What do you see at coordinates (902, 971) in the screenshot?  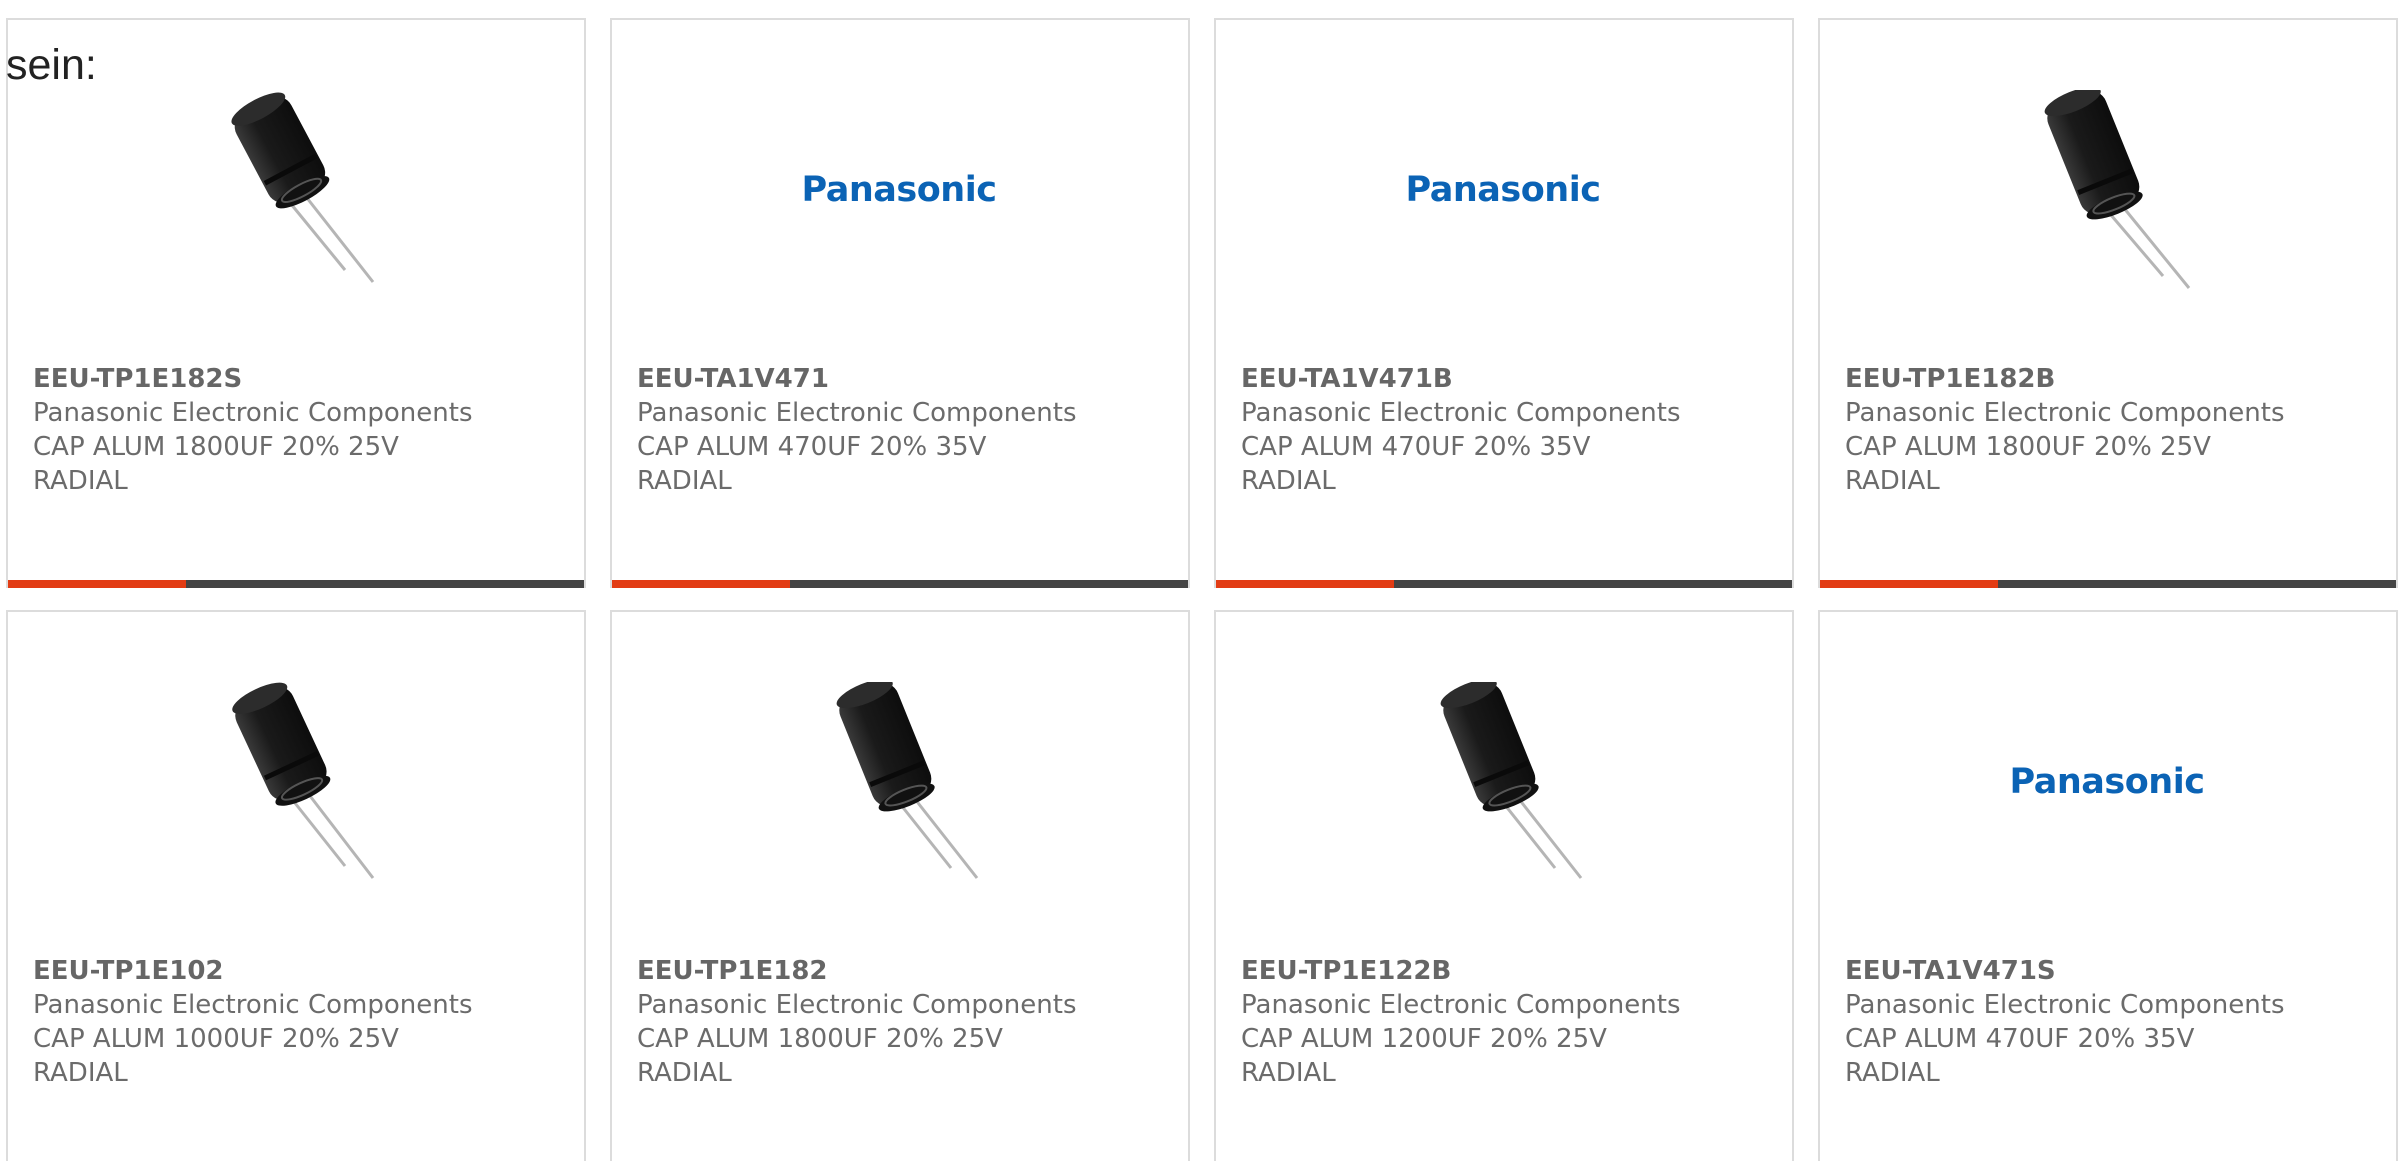 I see `part-number: EEU-TP1E182` at bounding box center [902, 971].